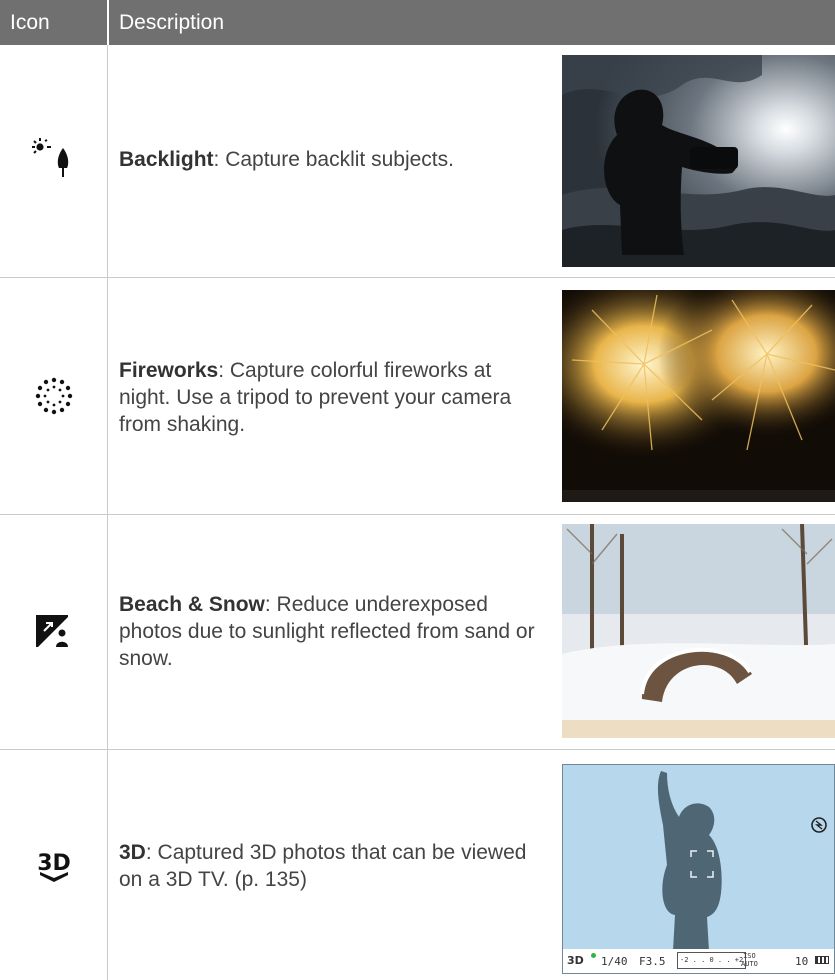  I want to click on fireworks-photo, so click(698, 396).